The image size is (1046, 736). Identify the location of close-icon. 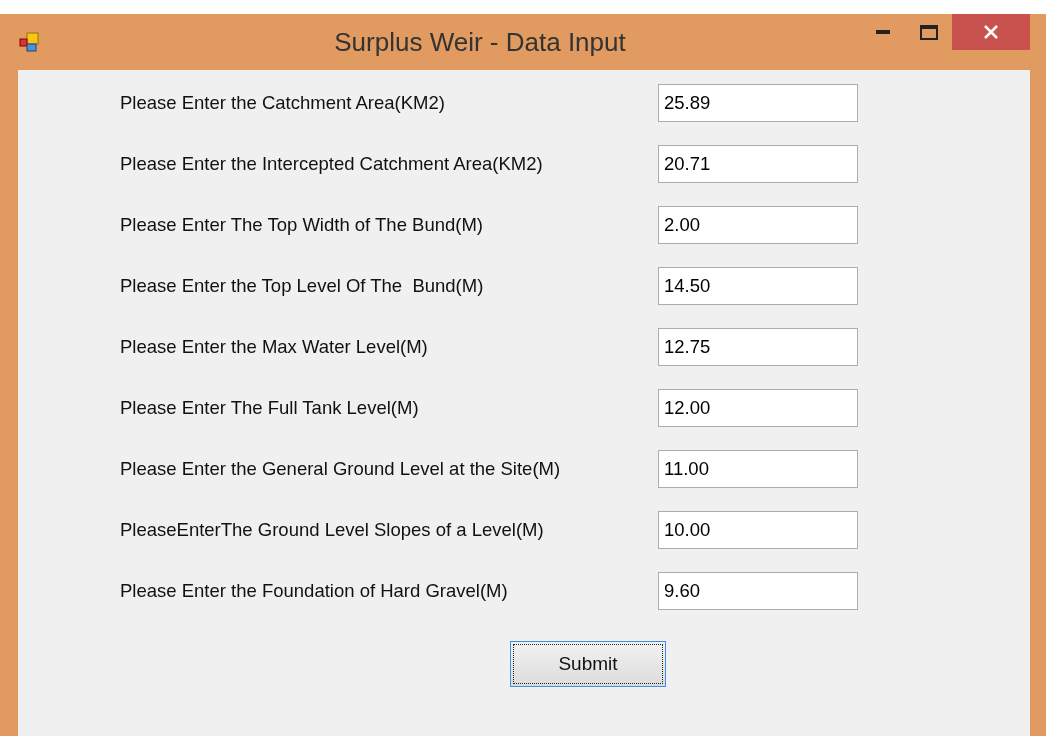
(991, 32).